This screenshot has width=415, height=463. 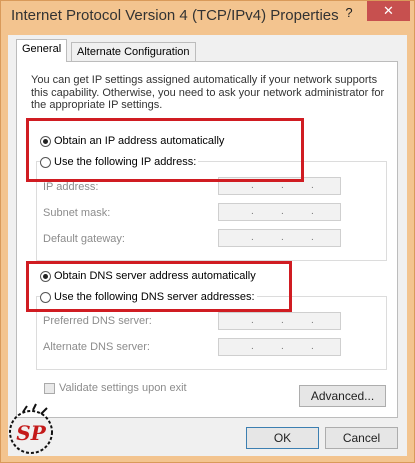 What do you see at coordinates (77, 213) in the screenshot?
I see `subnet-mask-label: Subnet mask:` at bounding box center [77, 213].